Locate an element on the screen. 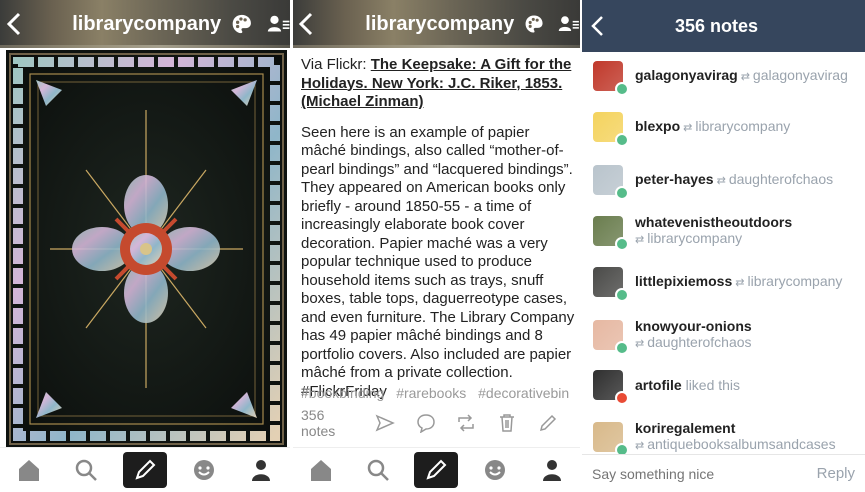 The height and width of the screenshot is (492, 865). note-item: whatevenistheoutdoors ⇄ librarycompany is located at coordinates (723, 231).